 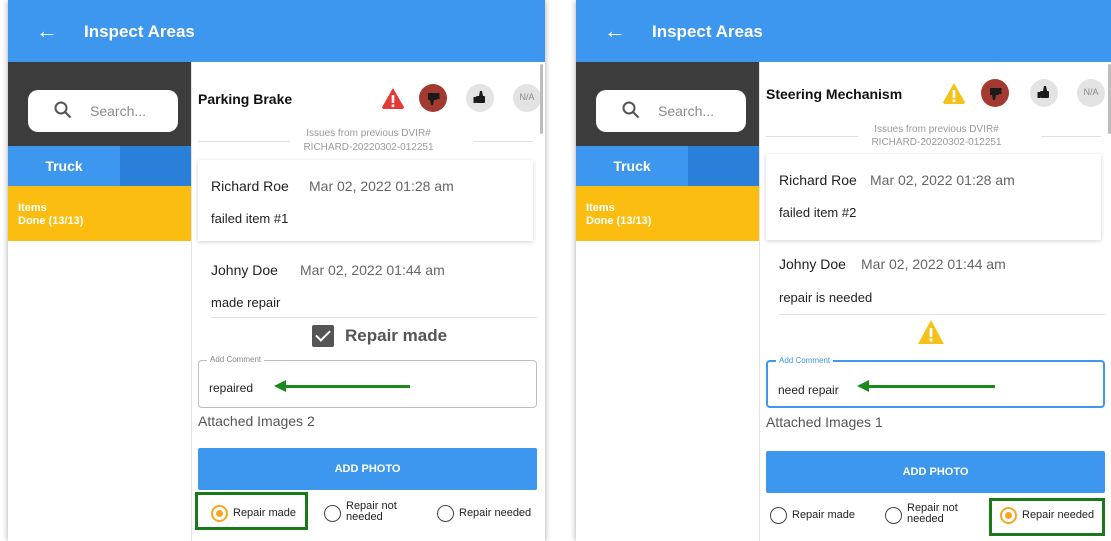 What do you see at coordinates (256, 421) in the screenshot?
I see `attached-images-label: Attached Images 2` at bounding box center [256, 421].